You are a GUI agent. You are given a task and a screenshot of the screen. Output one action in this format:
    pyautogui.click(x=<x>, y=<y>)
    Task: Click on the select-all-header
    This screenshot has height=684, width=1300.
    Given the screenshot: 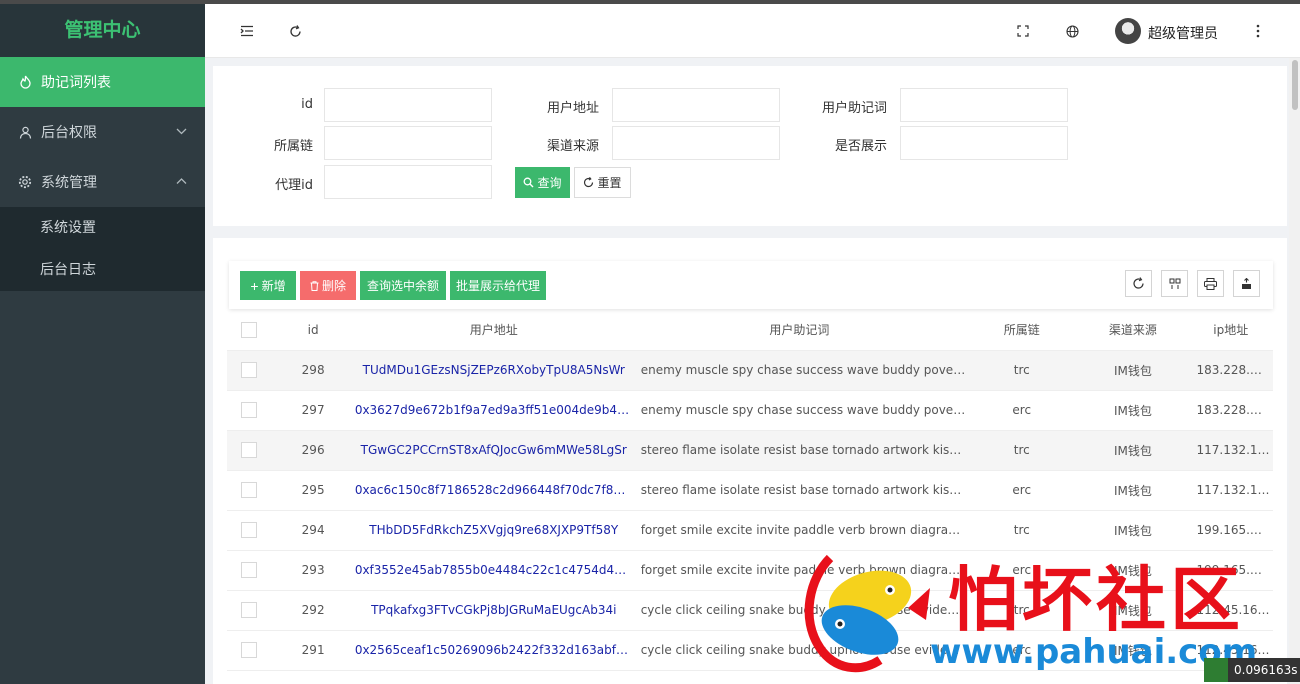 What is the action you would take?
    pyautogui.click(x=249, y=330)
    